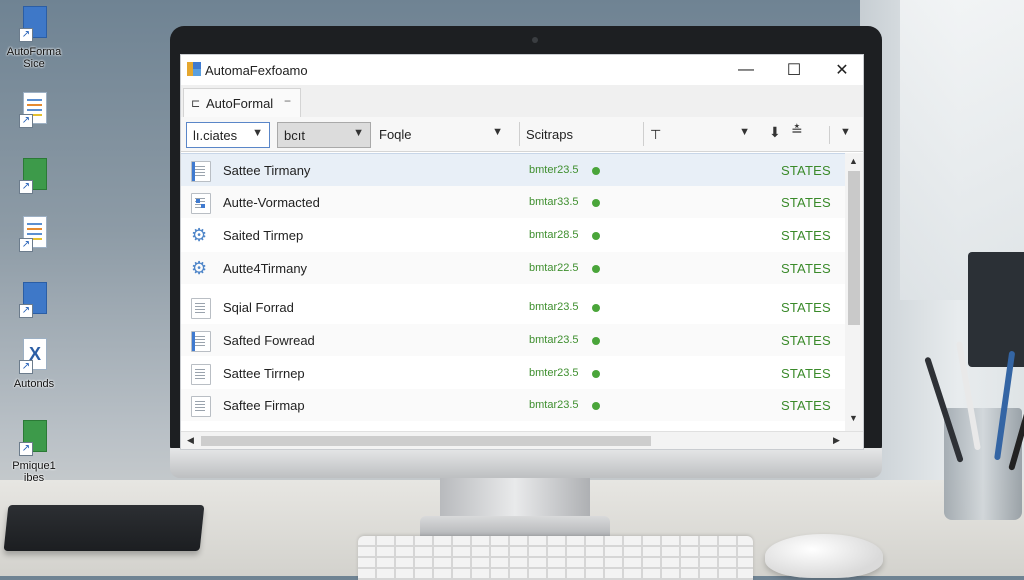  What do you see at coordinates (441, 134) in the screenshot?
I see `filter-dropdown-3: Foqle ▼` at bounding box center [441, 134].